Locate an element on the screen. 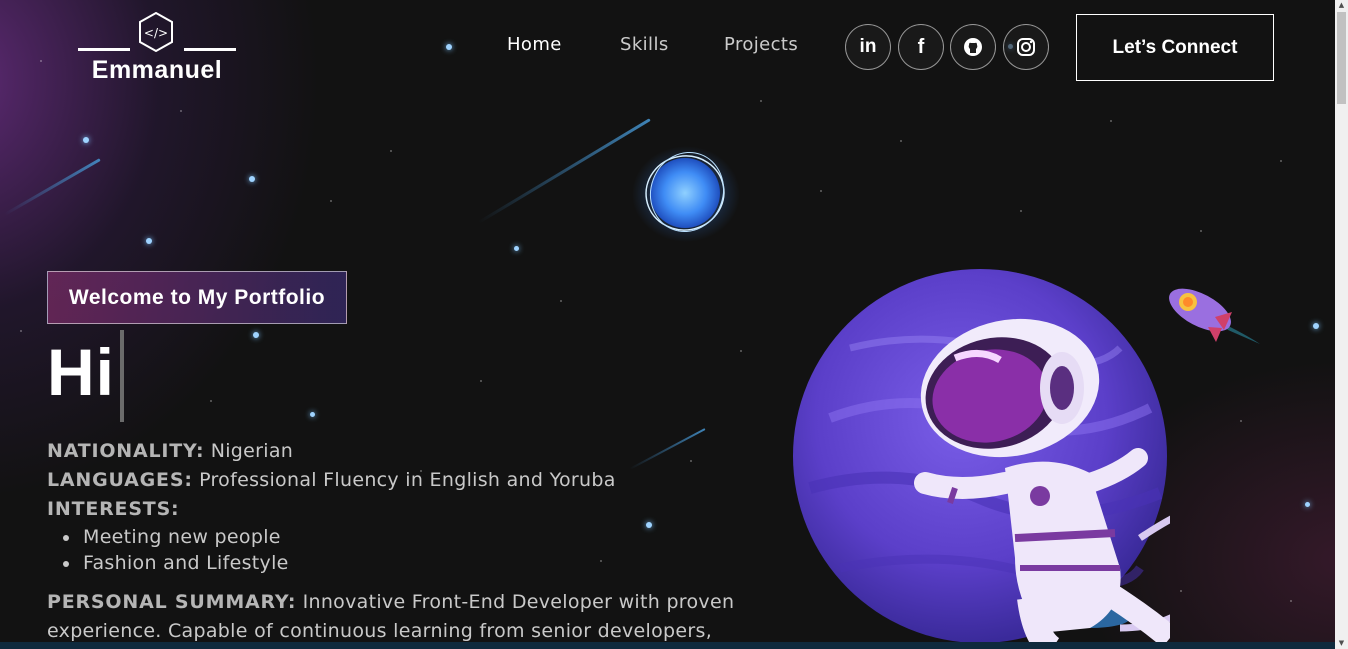 The image size is (1348, 649). nav-home-link: Home is located at coordinates (534, 44).